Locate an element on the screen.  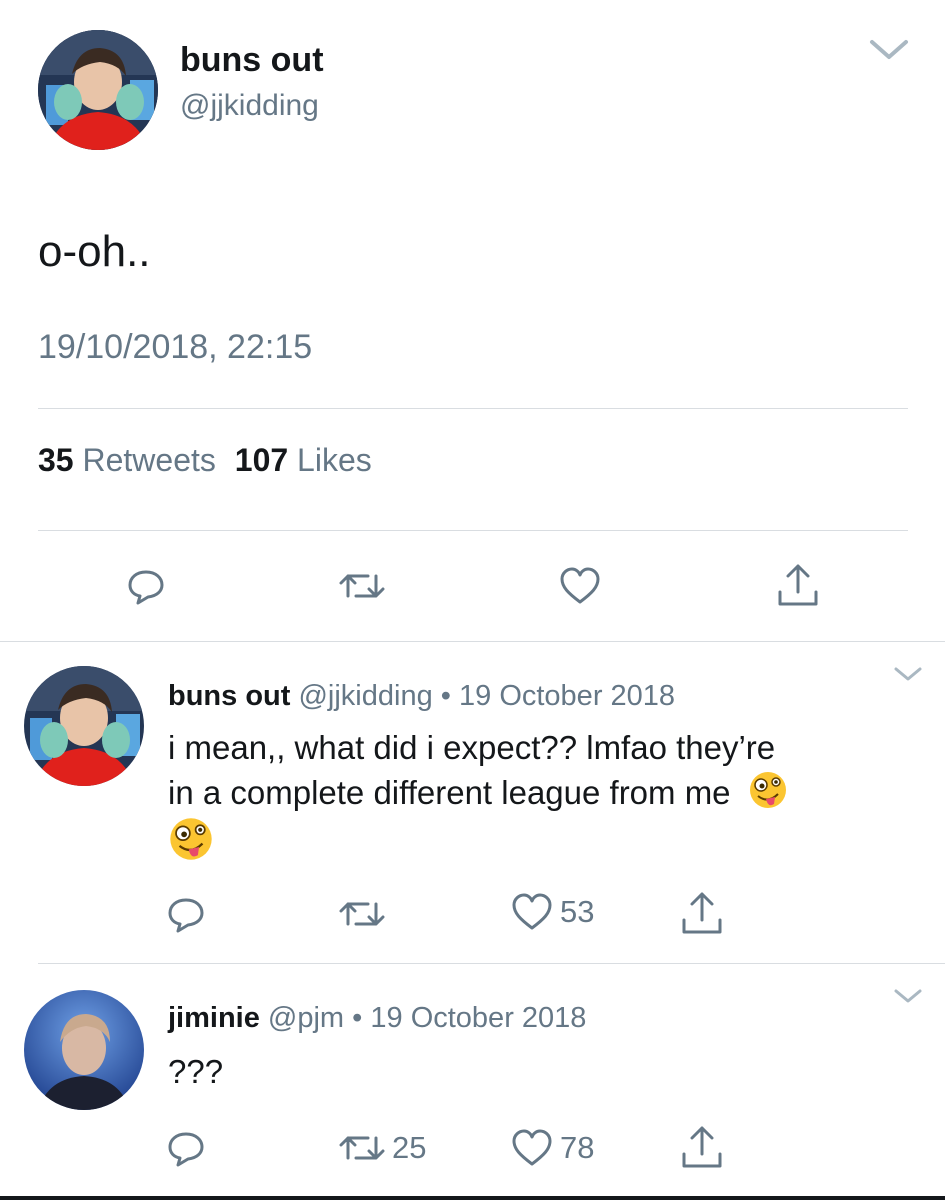
reply-text-line: in a complete different league from me is located at coordinates (538, 795).